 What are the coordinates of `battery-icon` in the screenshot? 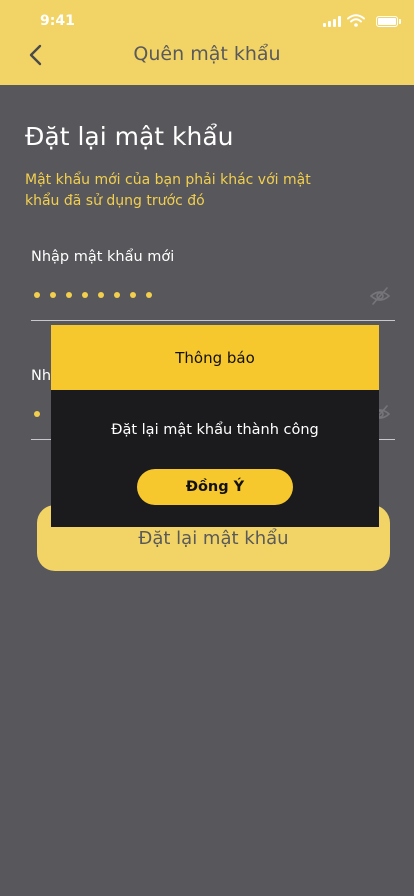 It's located at (387, 21).